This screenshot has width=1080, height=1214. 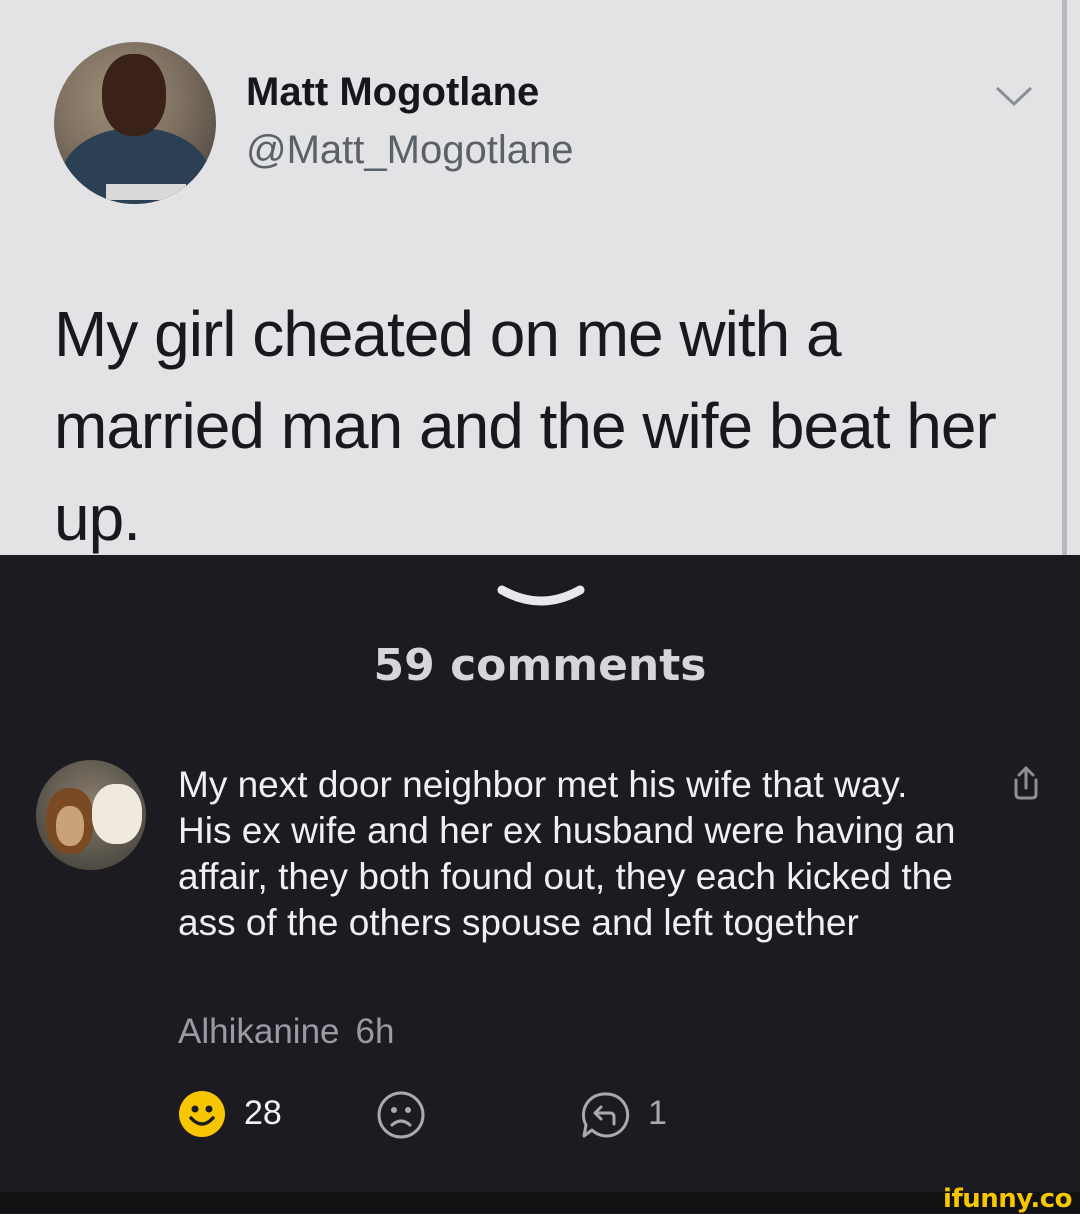 I want to click on ifunny-watermark: ifunny.co, so click(x=1007, y=1199).